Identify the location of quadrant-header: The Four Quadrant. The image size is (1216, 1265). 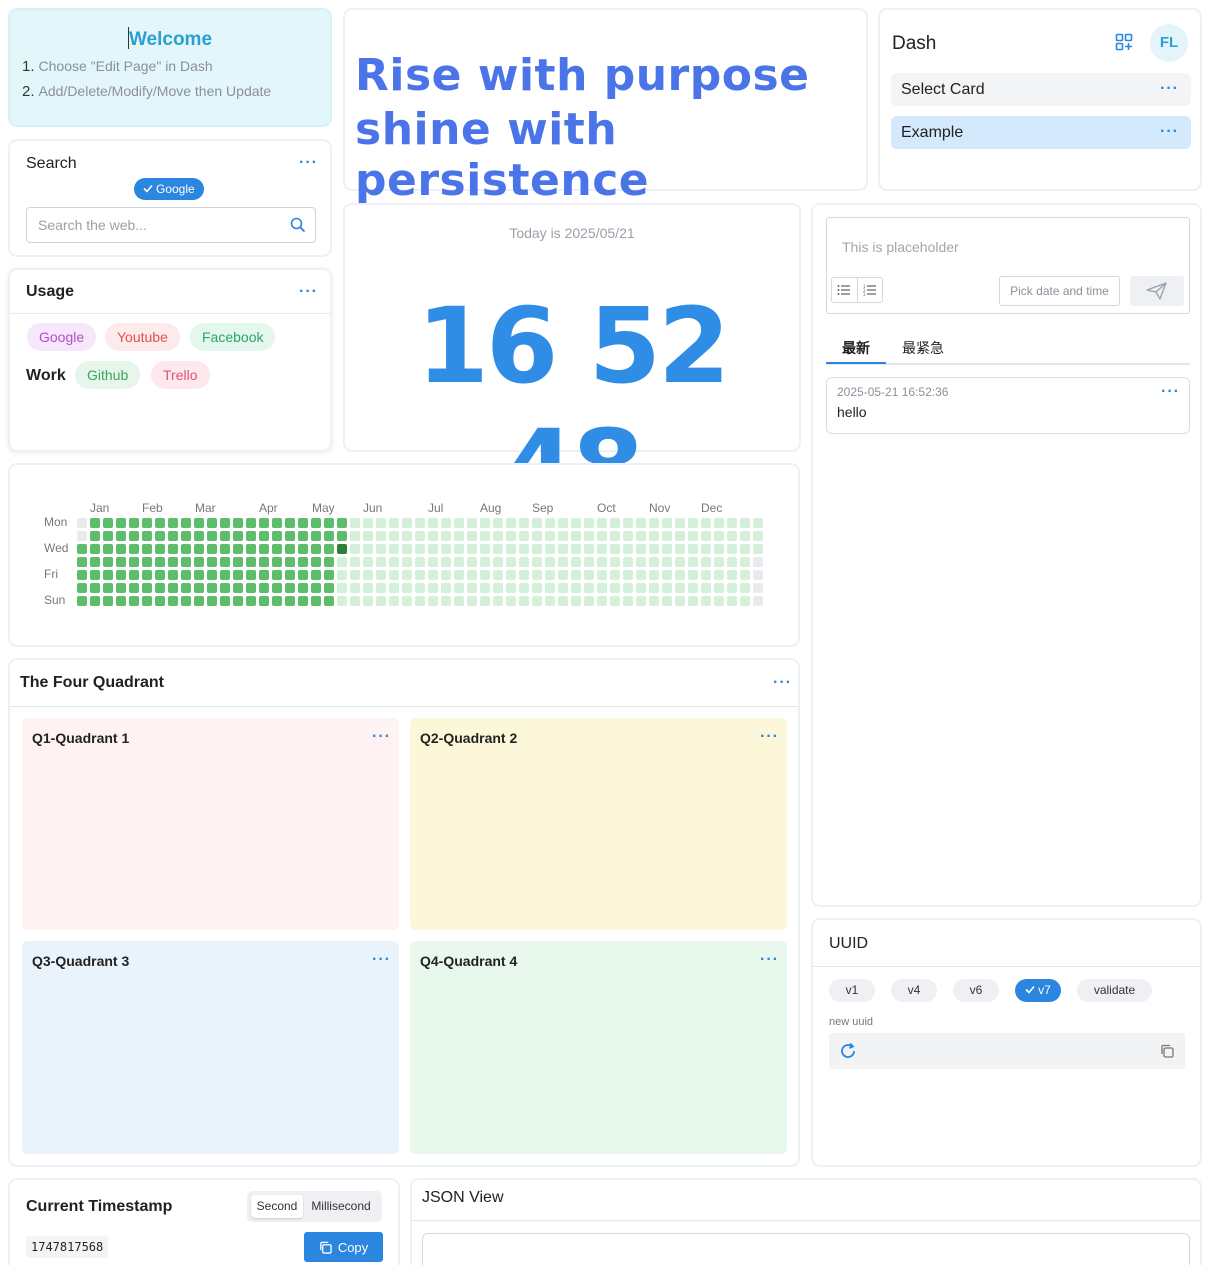
(404, 683).